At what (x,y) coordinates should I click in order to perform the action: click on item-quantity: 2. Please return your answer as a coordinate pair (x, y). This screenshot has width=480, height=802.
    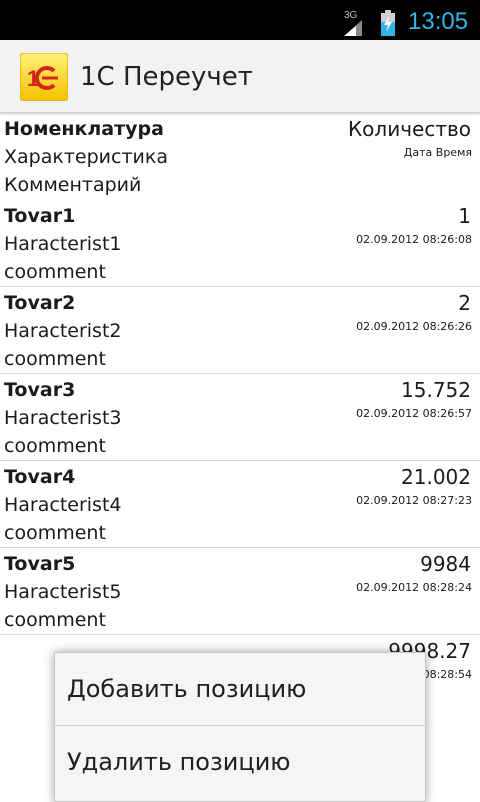
    Looking at the image, I should click on (464, 303).